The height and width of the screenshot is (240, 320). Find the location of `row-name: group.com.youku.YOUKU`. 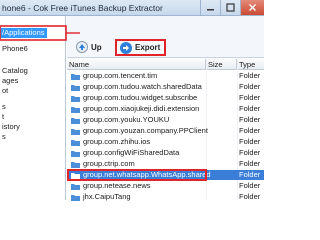

row-name: group.com.youku.YOUKU is located at coordinates (126, 119).